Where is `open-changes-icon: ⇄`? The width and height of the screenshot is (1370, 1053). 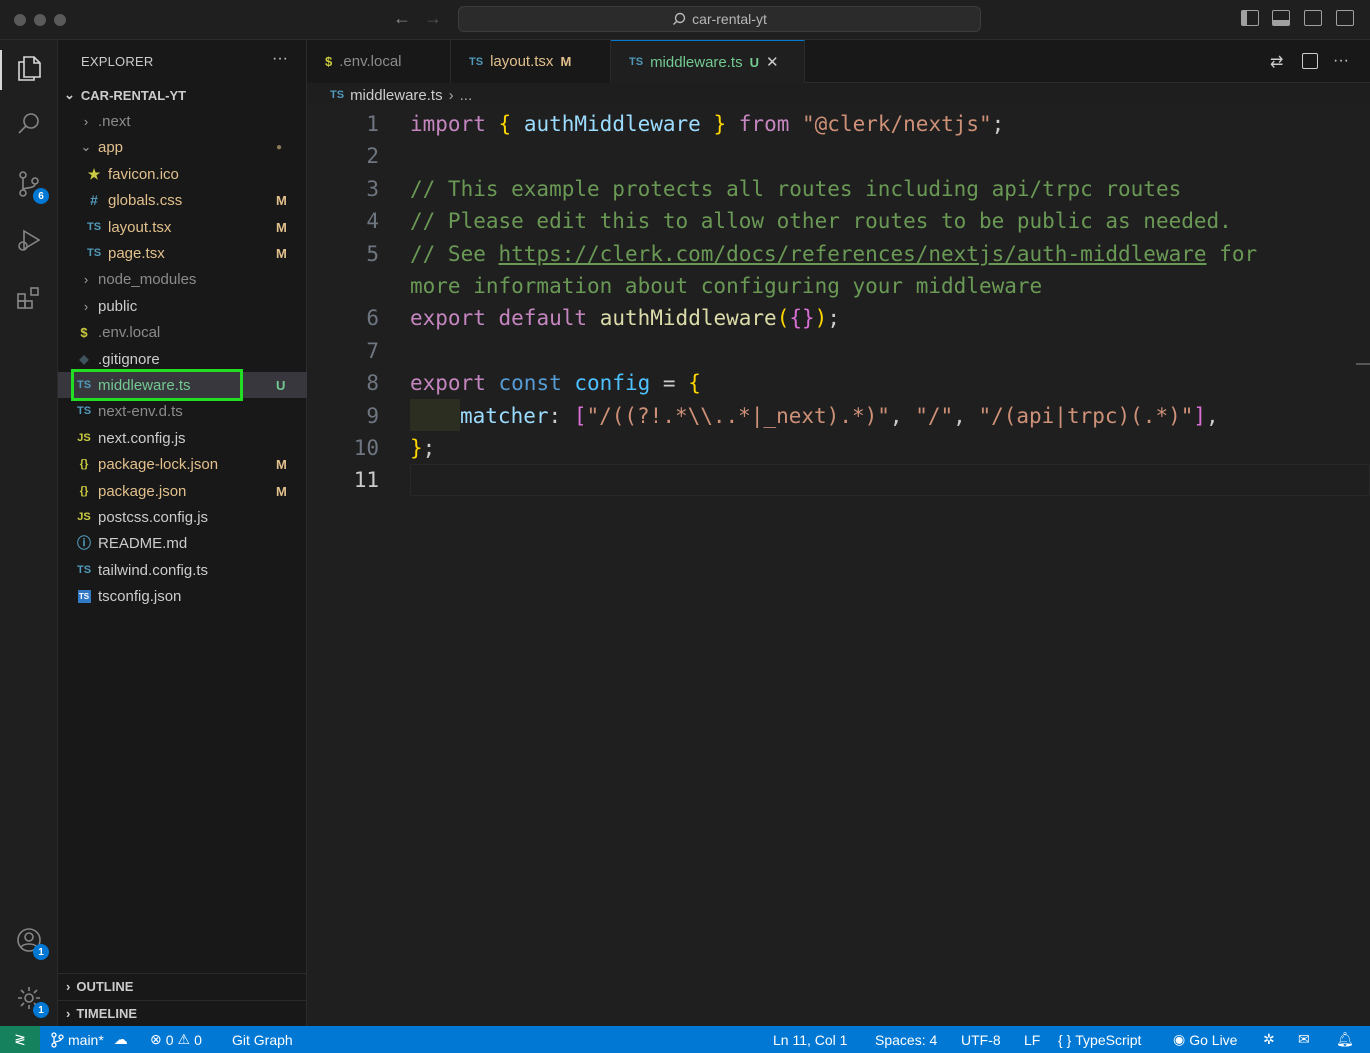
open-changes-icon: ⇄ is located at coordinates (1276, 62).